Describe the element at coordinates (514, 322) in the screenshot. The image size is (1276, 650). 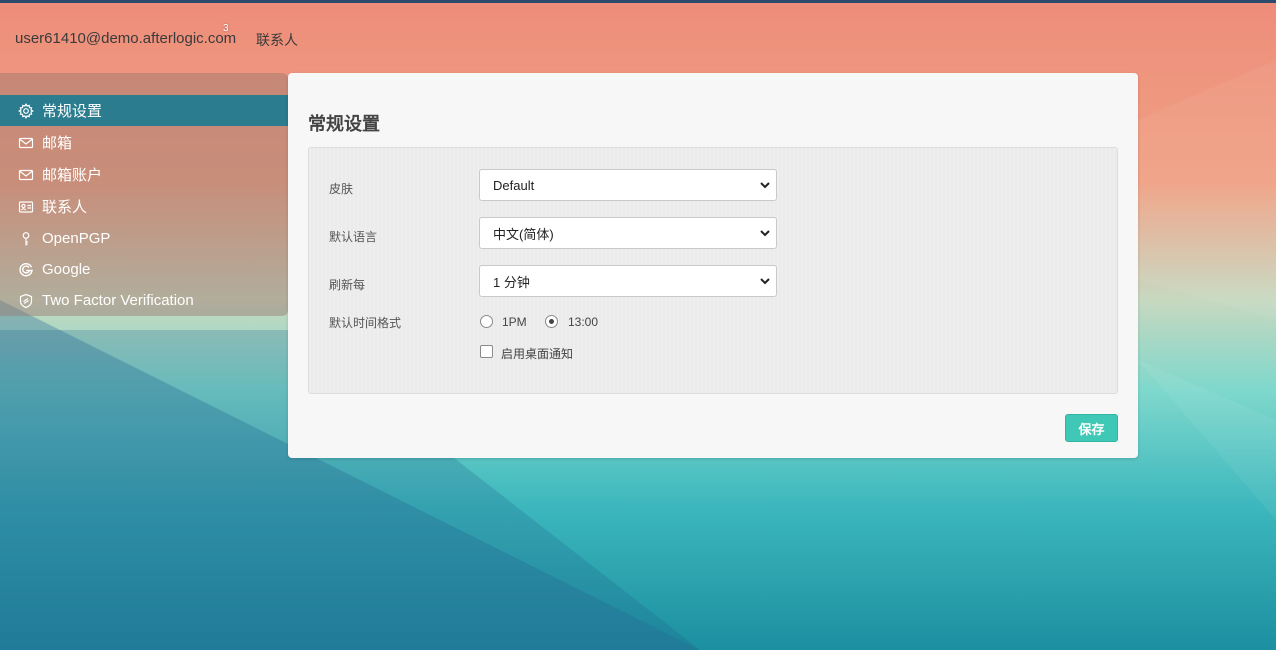
I see `time-format-12h-label: 1PM` at that location.